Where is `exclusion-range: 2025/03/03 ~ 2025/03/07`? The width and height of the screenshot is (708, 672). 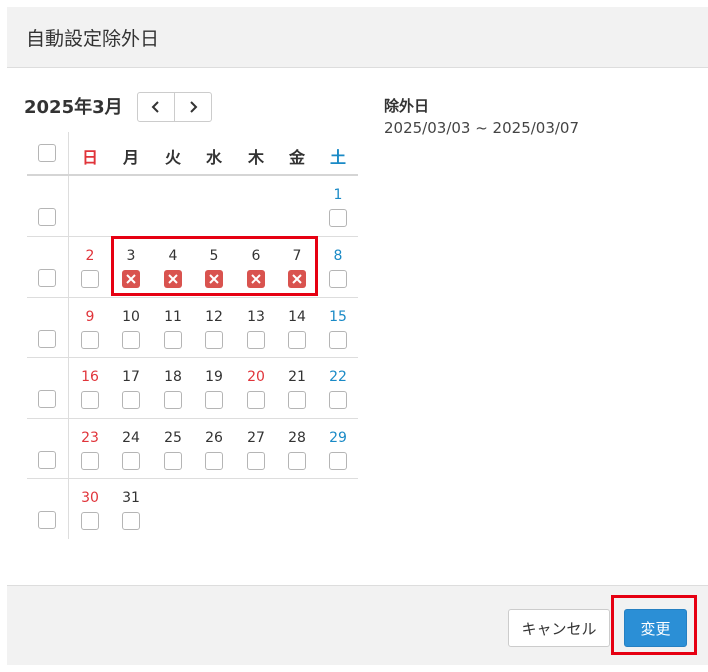
exclusion-range: 2025/03/03 ~ 2025/03/07 is located at coordinates (482, 128).